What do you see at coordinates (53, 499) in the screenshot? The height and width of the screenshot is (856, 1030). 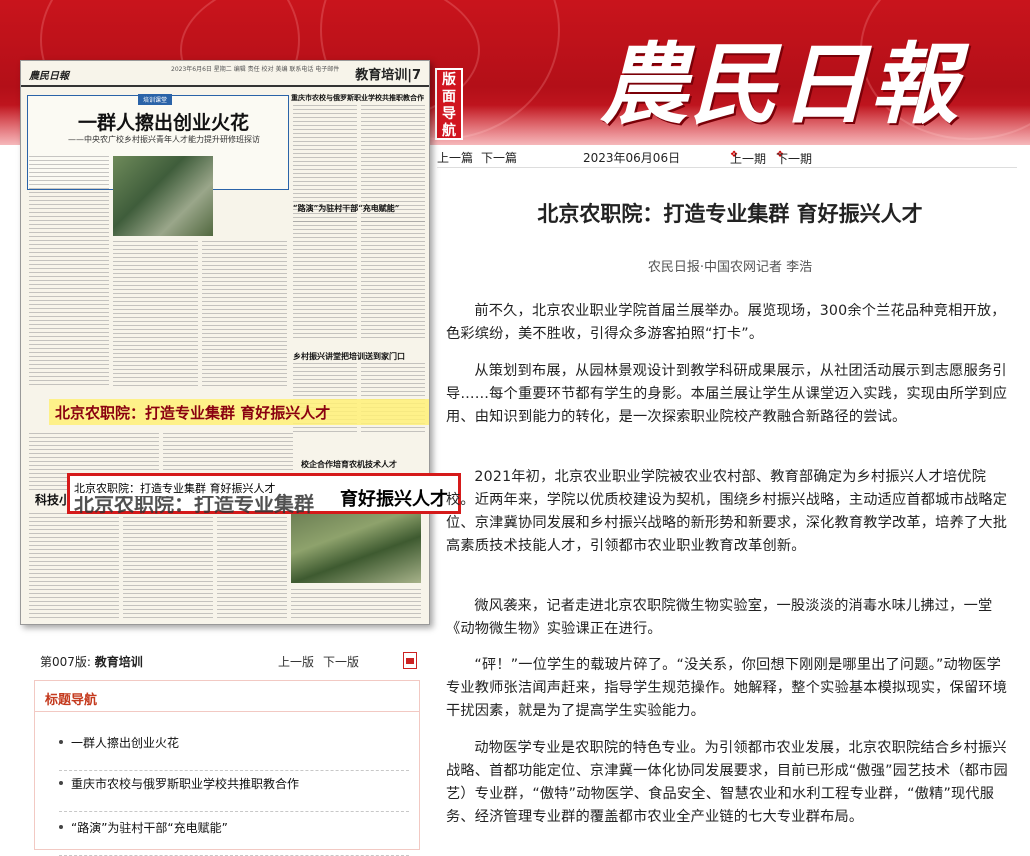 I see `lower-left-headline: 科技小` at bounding box center [53, 499].